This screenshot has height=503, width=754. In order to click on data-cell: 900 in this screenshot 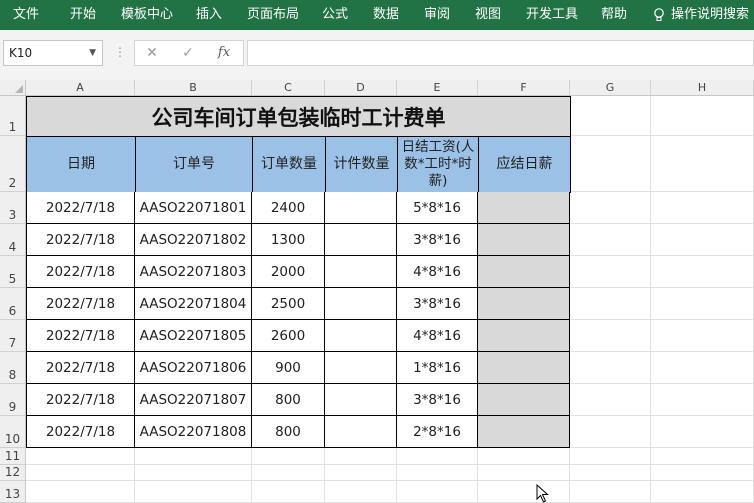, I will do `click(288, 368)`.